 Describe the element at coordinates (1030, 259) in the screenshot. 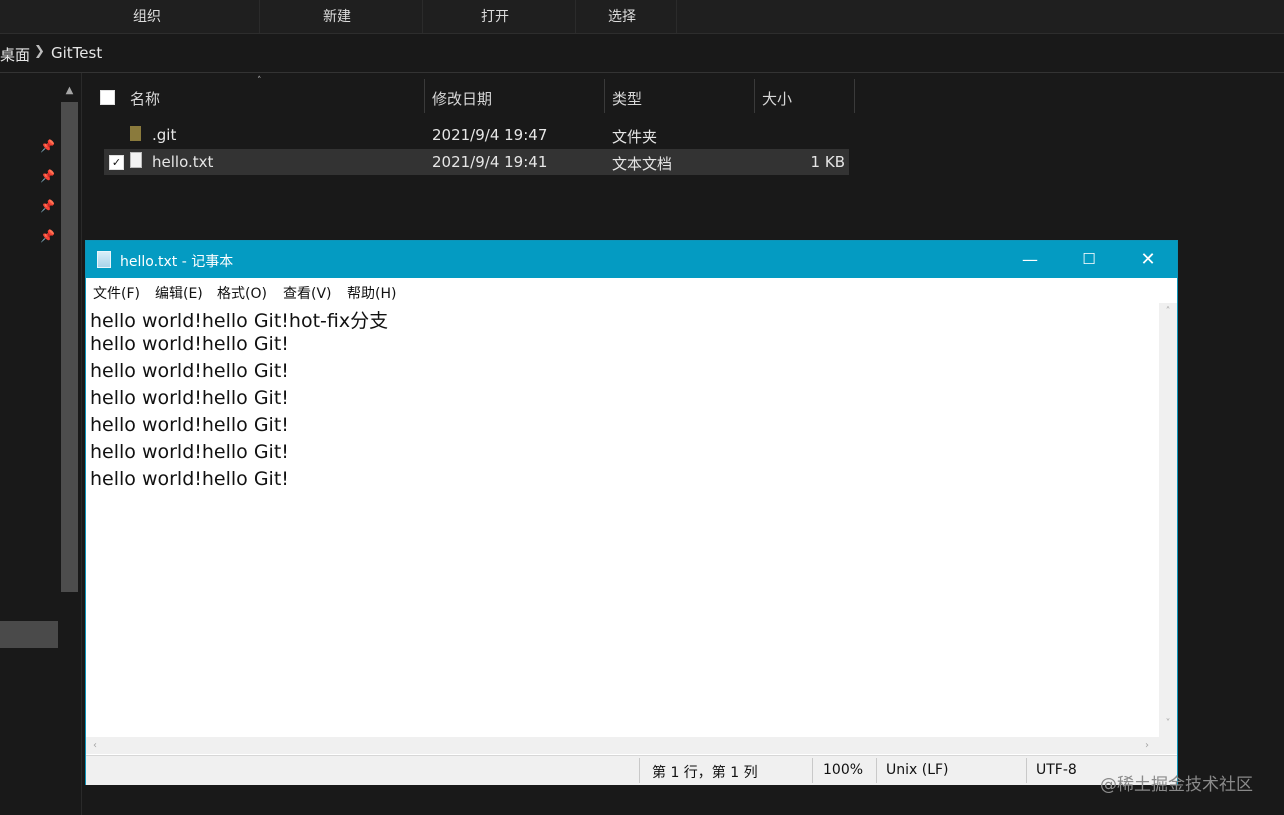

I see `minimize-button: —` at that location.